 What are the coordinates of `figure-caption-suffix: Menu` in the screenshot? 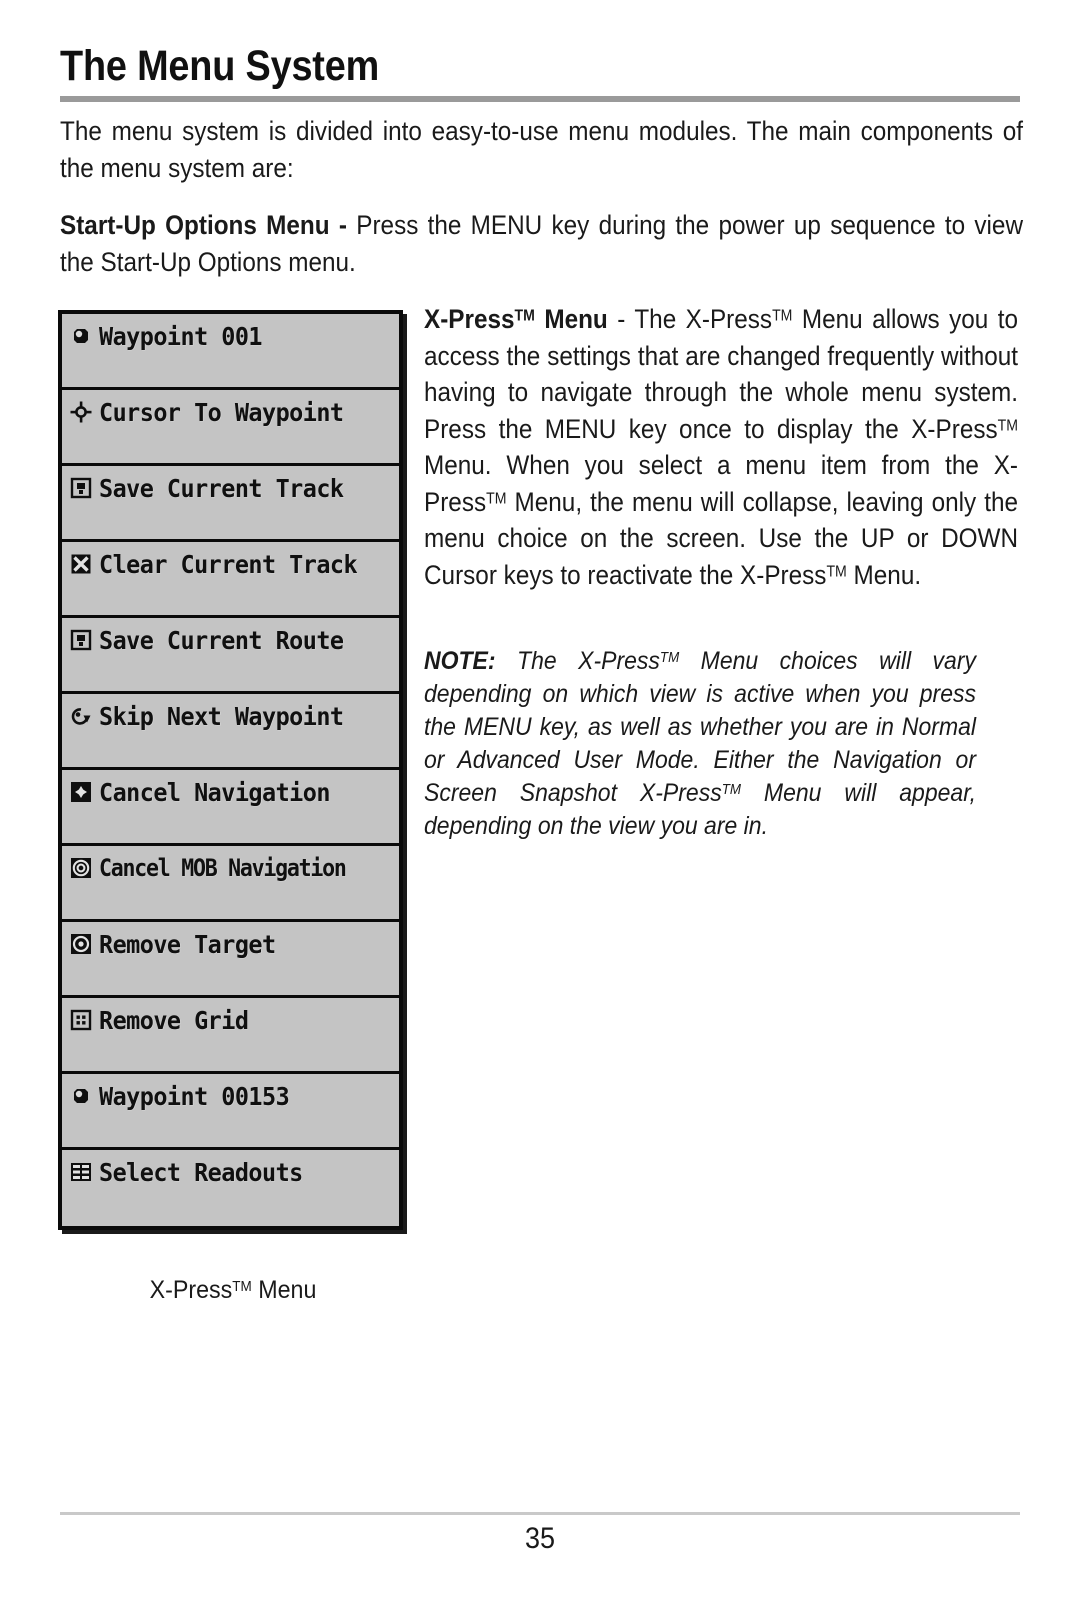 It's located at (284, 1290).